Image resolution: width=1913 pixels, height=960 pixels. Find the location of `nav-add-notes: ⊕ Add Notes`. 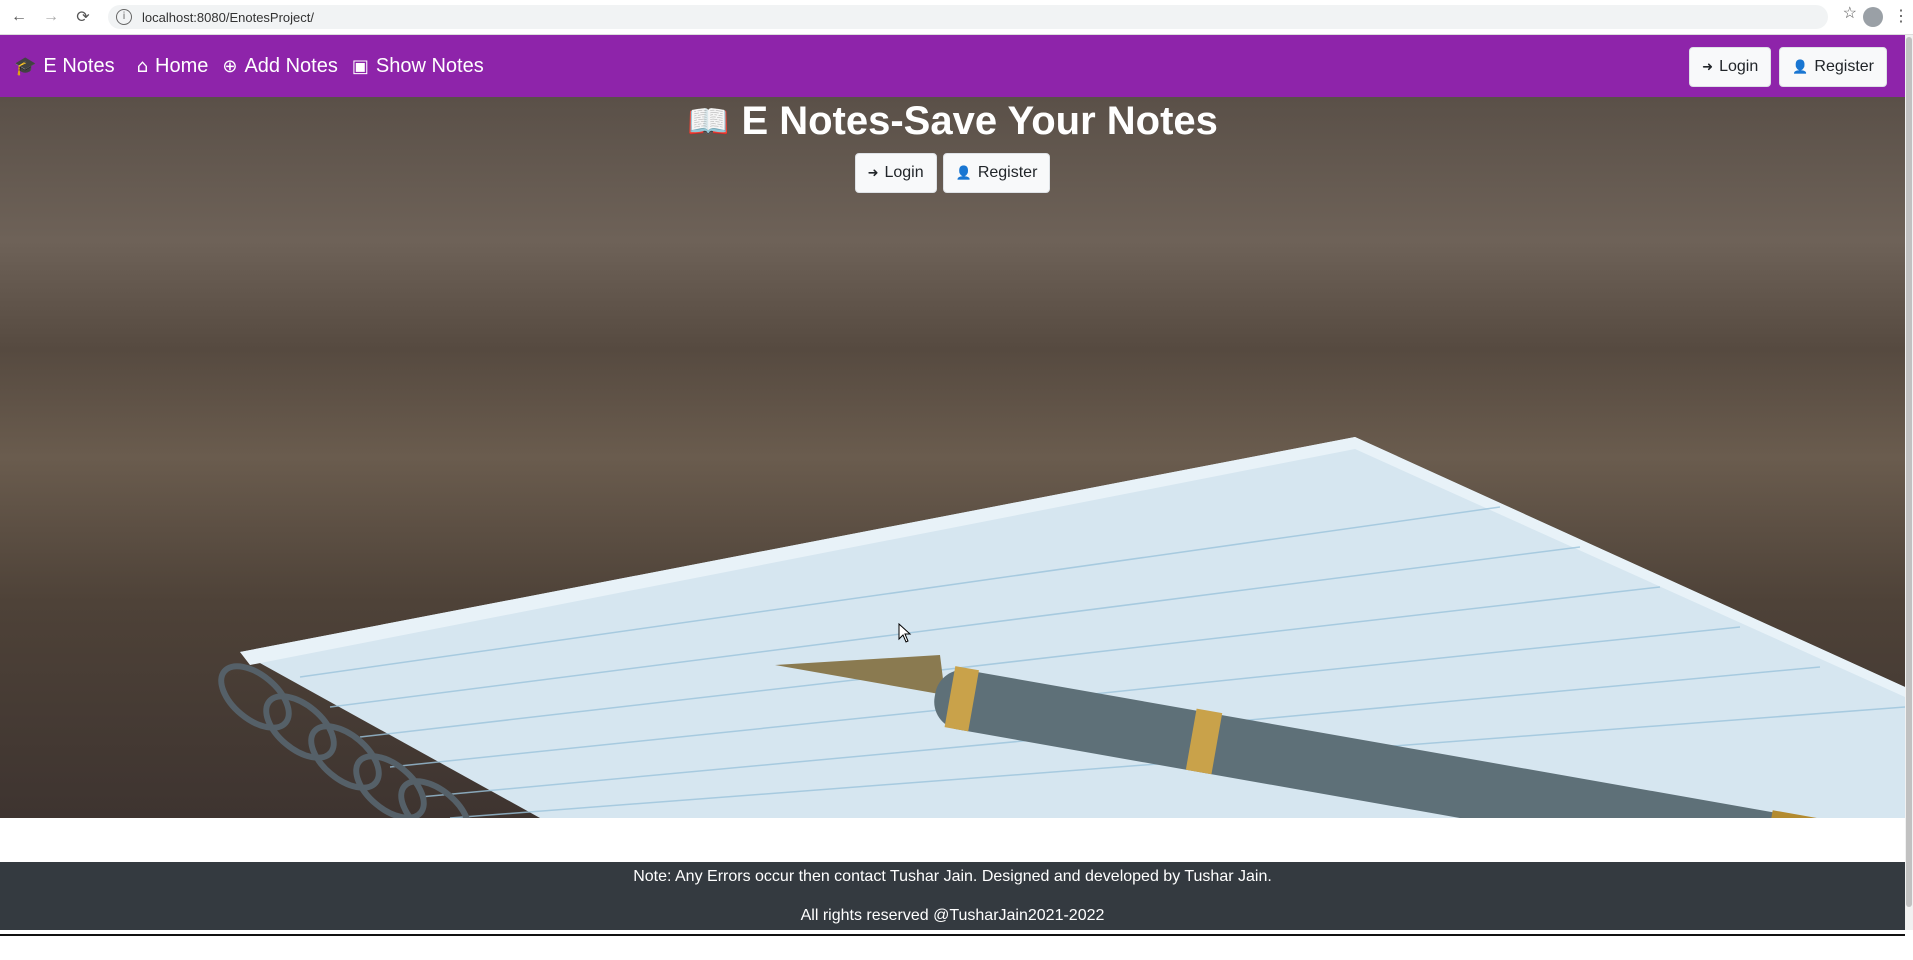

nav-add-notes: ⊕ Add Notes is located at coordinates (279, 66).